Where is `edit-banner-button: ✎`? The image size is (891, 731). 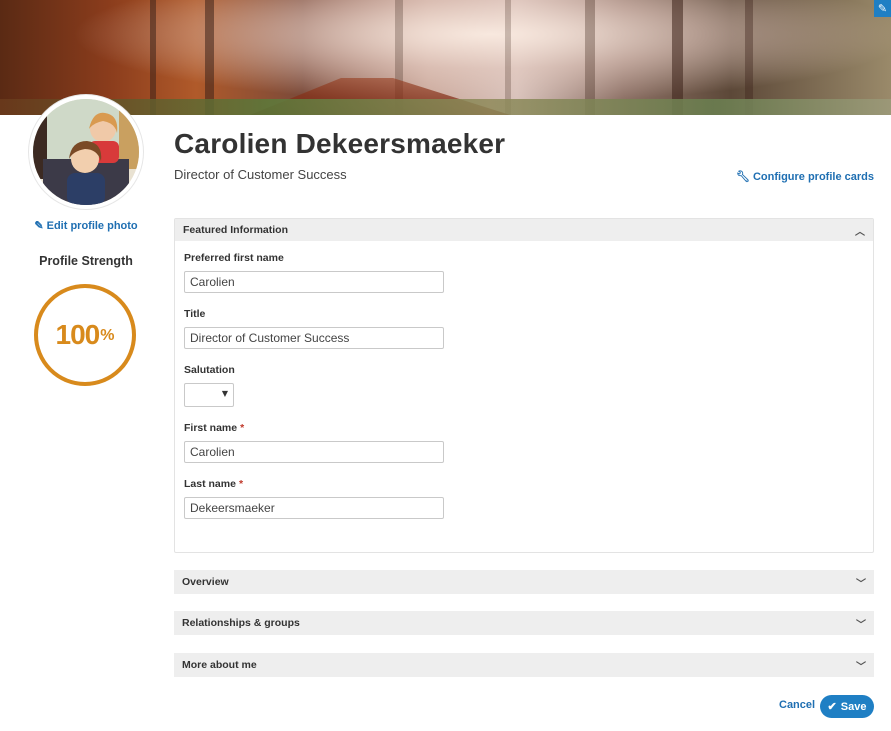 edit-banner-button: ✎ is located at coordinates (882, 8).